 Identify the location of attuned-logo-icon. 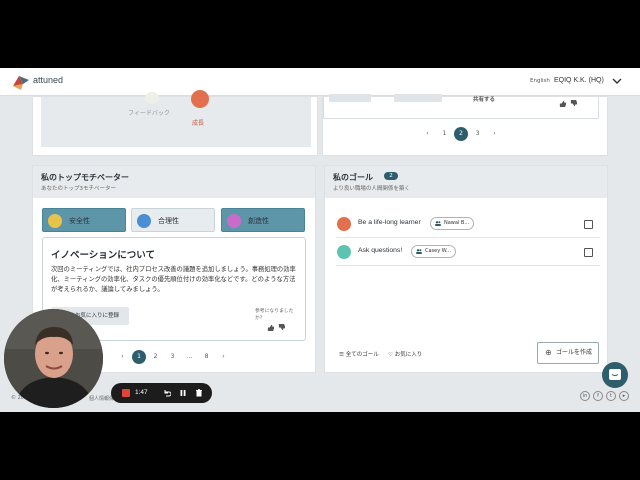
(21, 82).